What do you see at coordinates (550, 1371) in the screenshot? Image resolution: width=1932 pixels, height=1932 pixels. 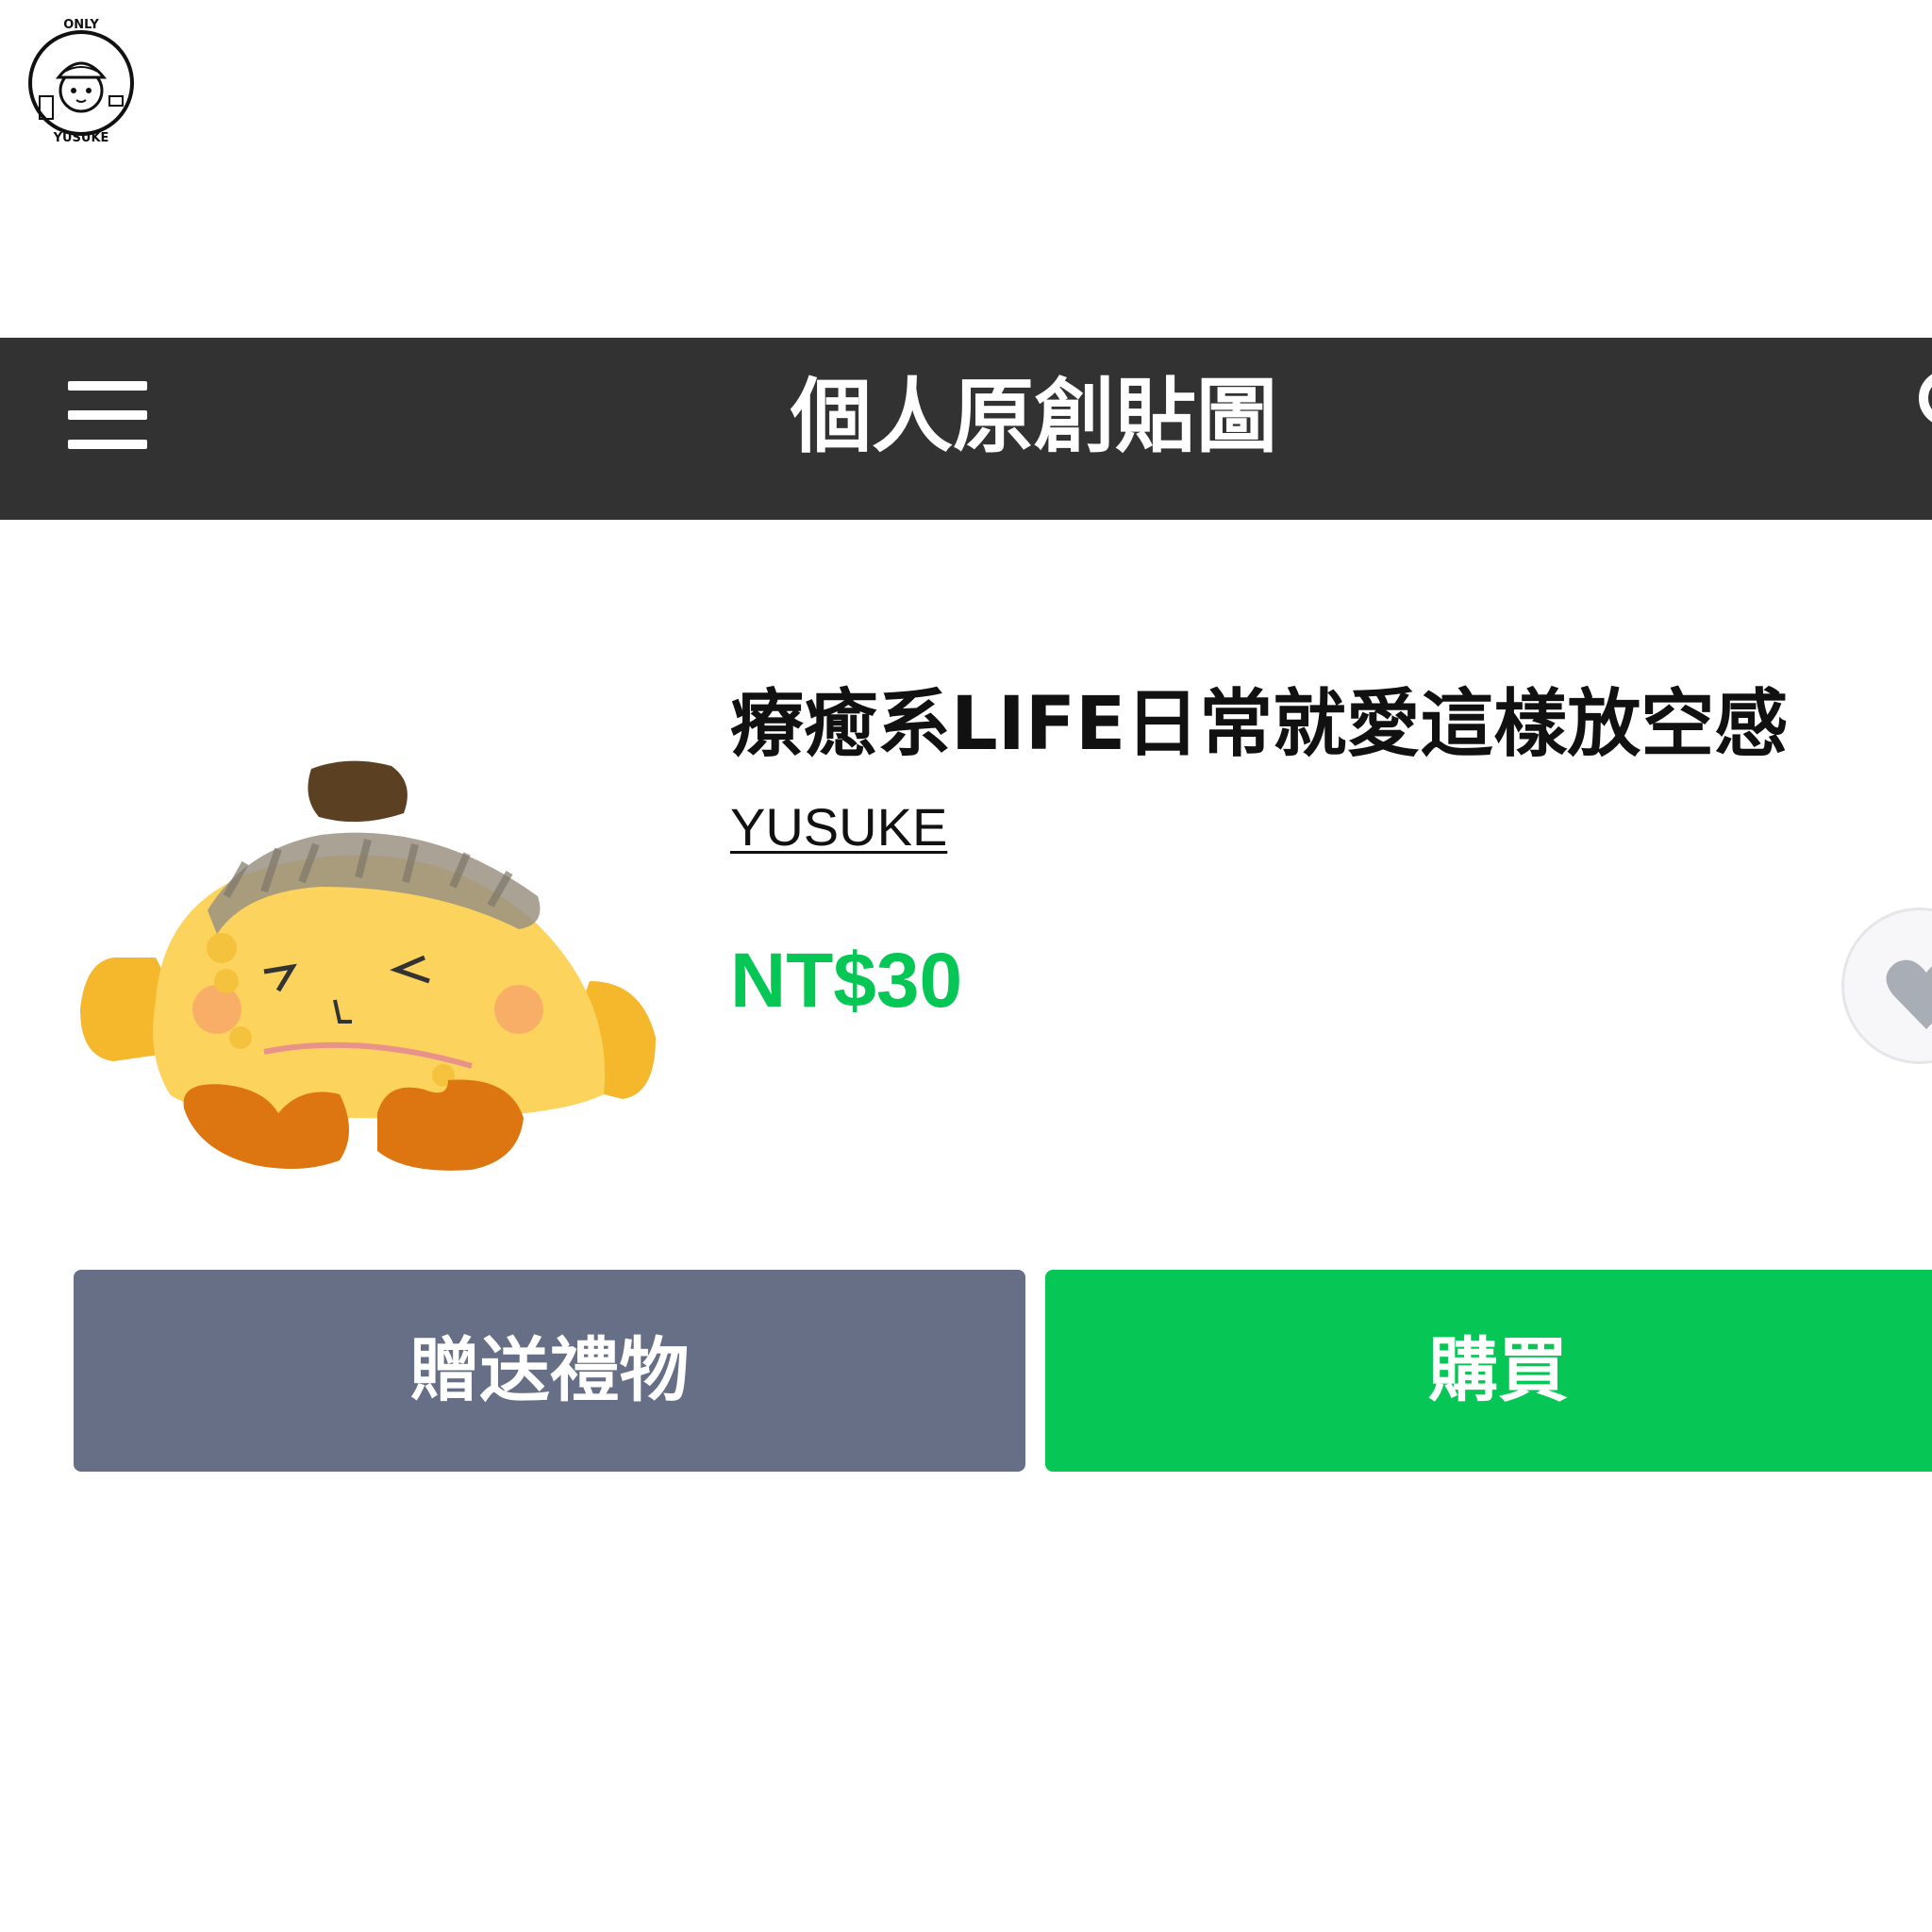 I see `send-gift-button: 贈送禮物` at bounding box center [550, 1371].